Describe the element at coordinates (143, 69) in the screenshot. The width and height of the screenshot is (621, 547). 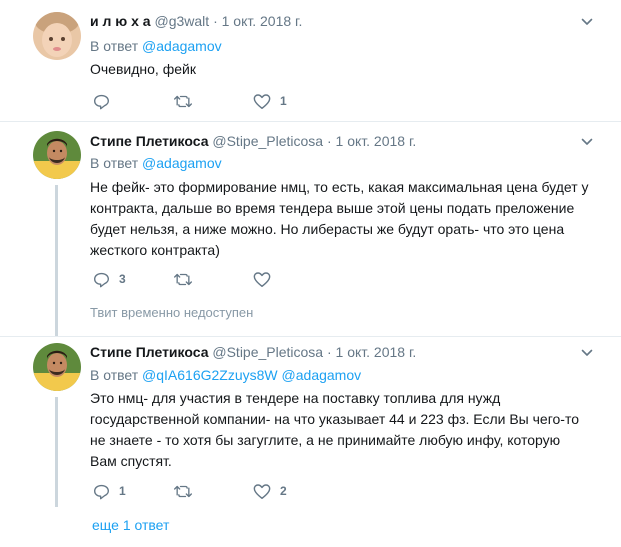
I see `tweet-text: Очевидно, фейк` at that location.